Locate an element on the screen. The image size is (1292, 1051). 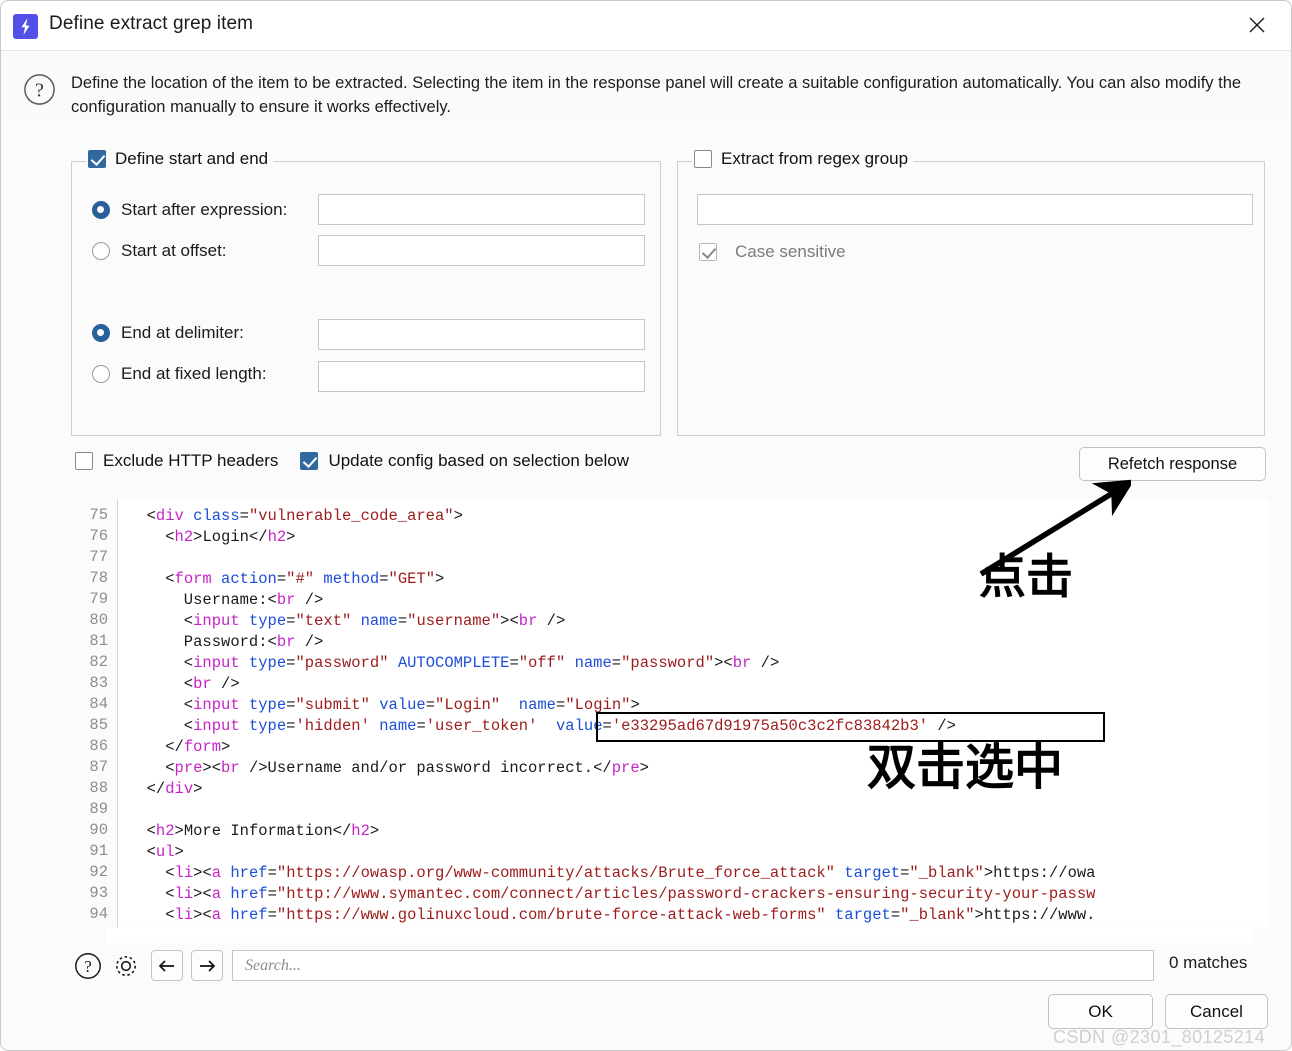
code-line: <form action="#" method="GET"> is located at coordinates (286, 579).